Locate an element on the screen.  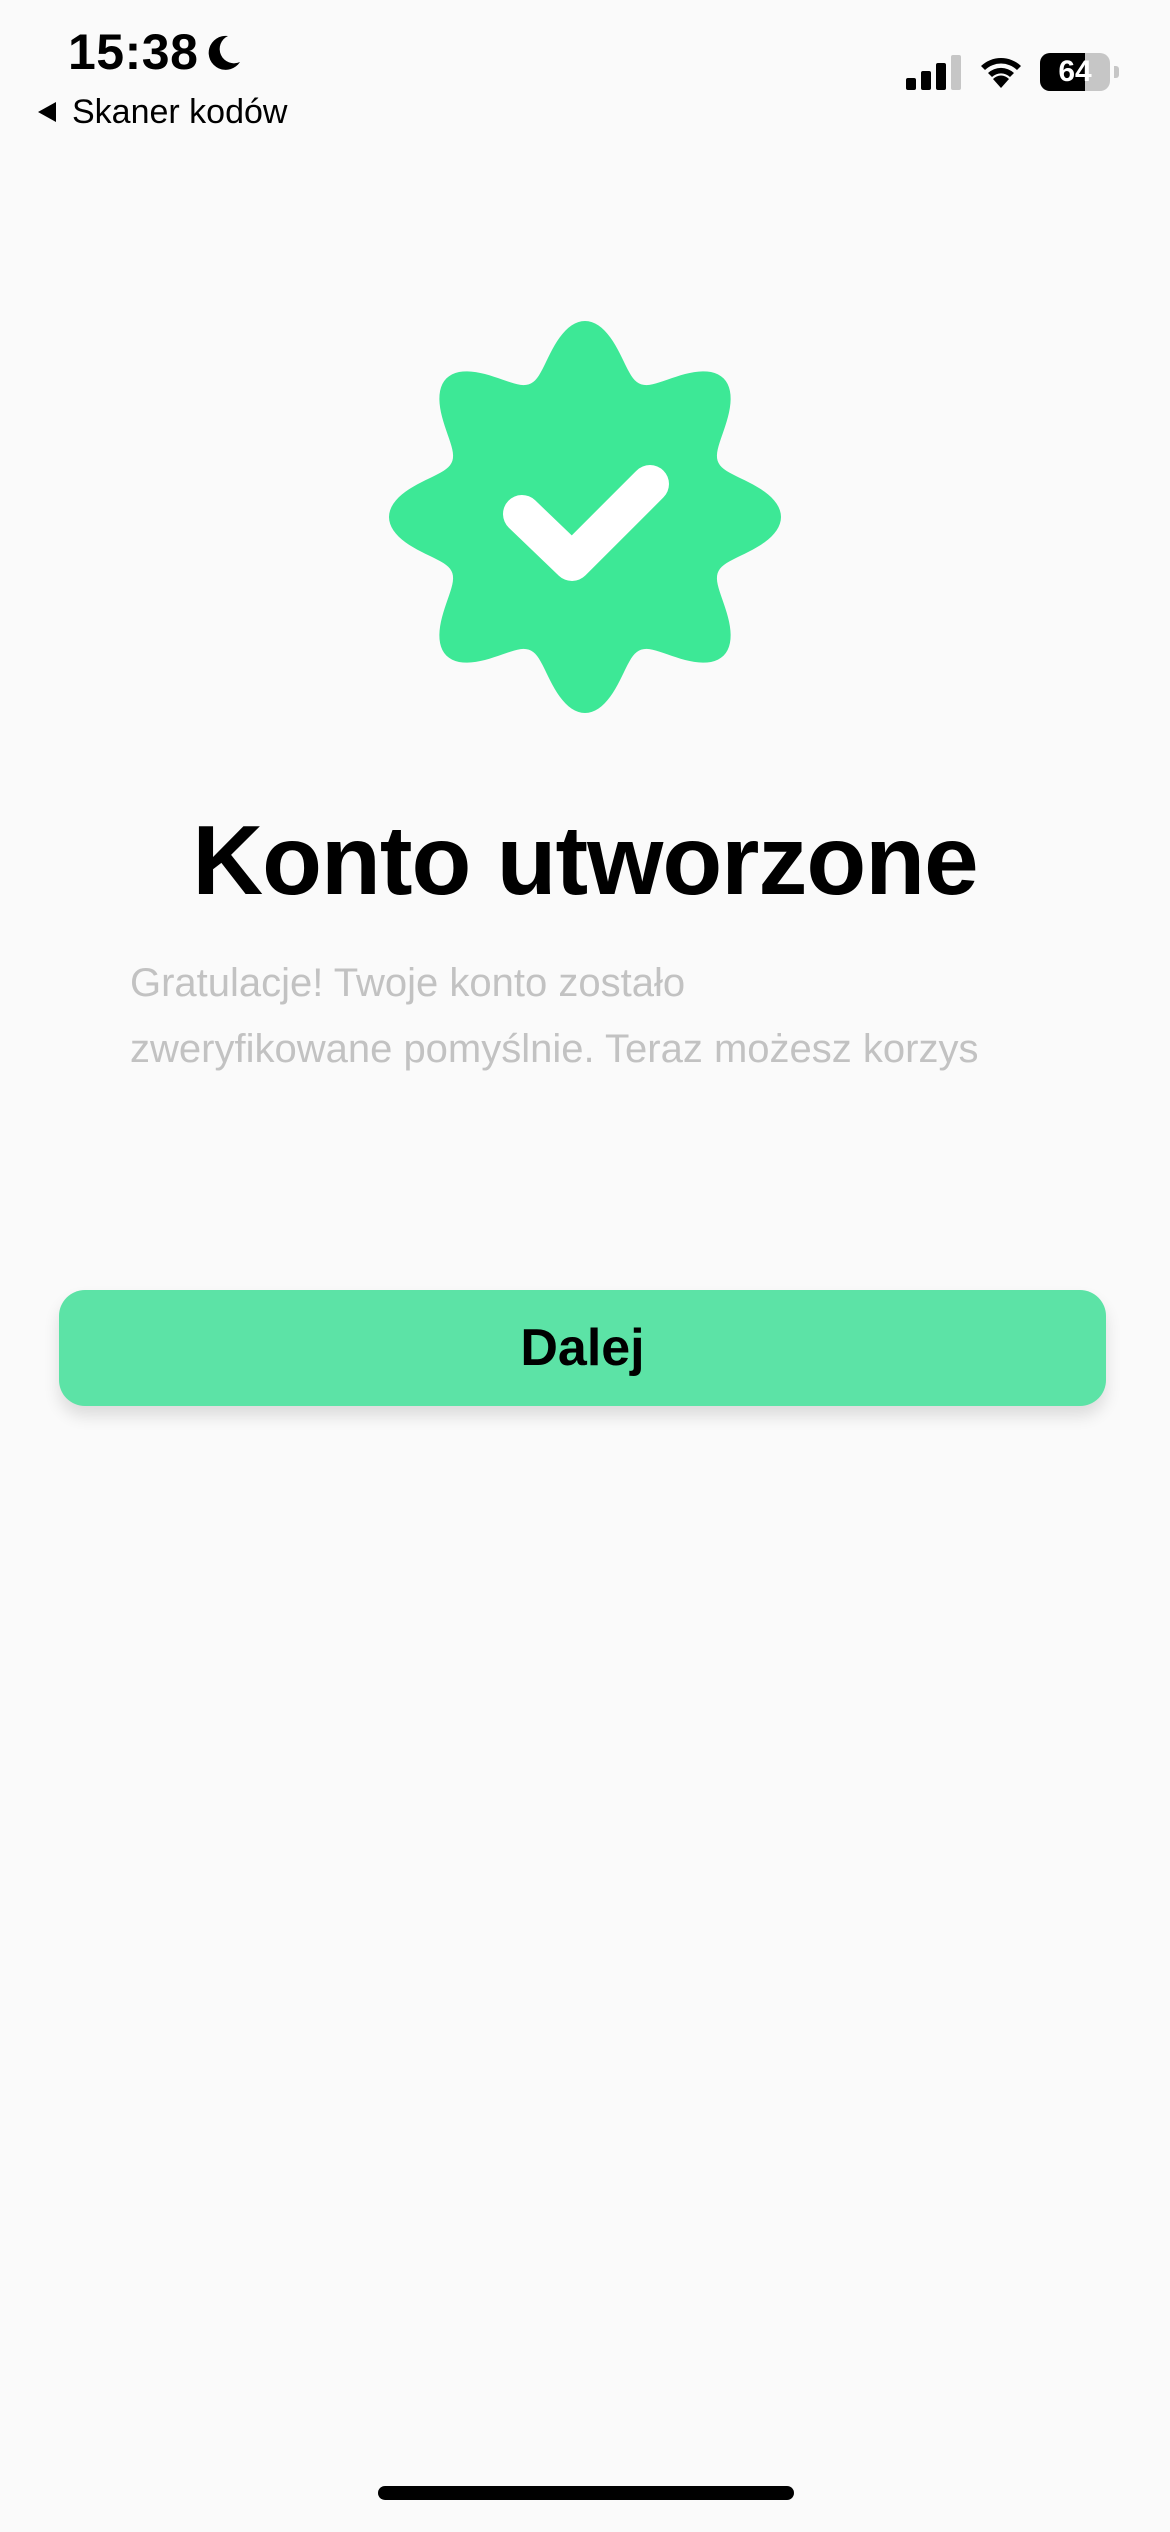
status-bar: 15:38 Skaner kodów 64 is located at coordinates (585, 70).